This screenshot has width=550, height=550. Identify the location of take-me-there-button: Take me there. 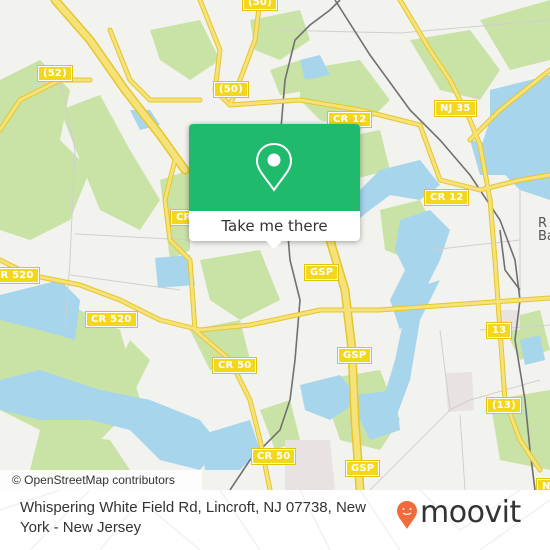
(274, 226).